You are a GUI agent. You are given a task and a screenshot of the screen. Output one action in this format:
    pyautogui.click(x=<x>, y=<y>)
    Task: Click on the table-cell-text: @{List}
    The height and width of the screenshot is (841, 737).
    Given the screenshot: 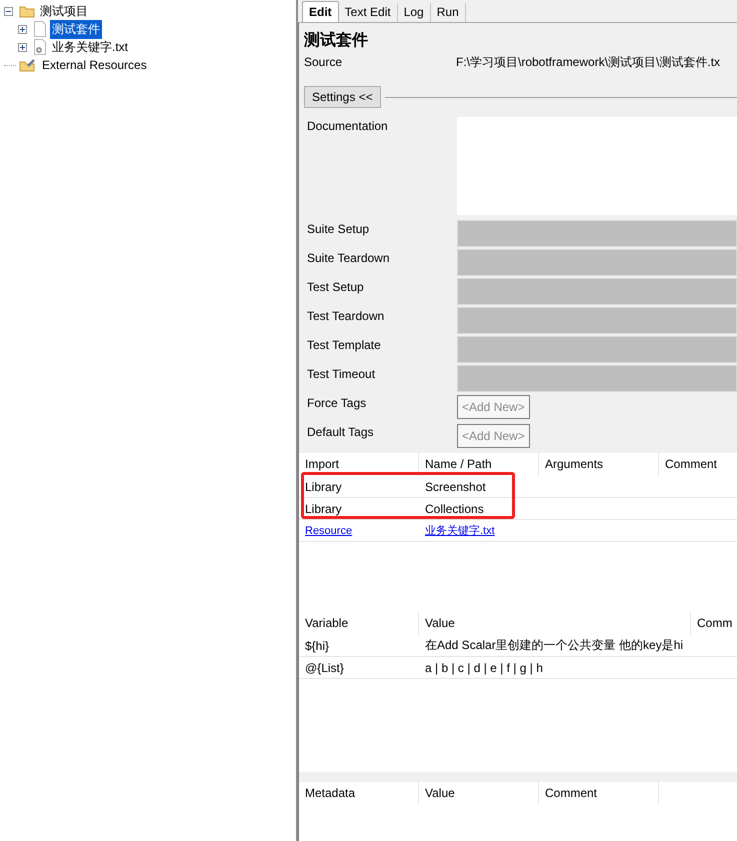 What is the action you would take?
    pyautogui.click(x=324, y=667)
    